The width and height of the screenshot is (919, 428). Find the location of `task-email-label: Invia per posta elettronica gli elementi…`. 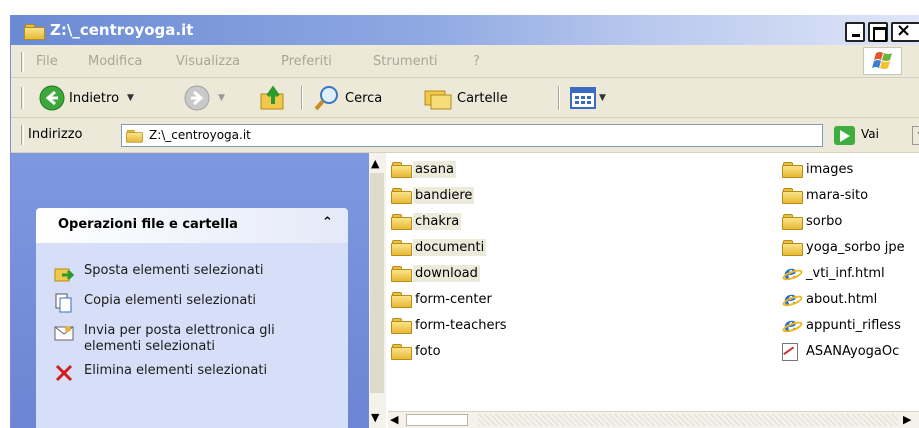

task-email-label: Invia per posta elettronica gli elementi… is located at coordinates (189, 339).